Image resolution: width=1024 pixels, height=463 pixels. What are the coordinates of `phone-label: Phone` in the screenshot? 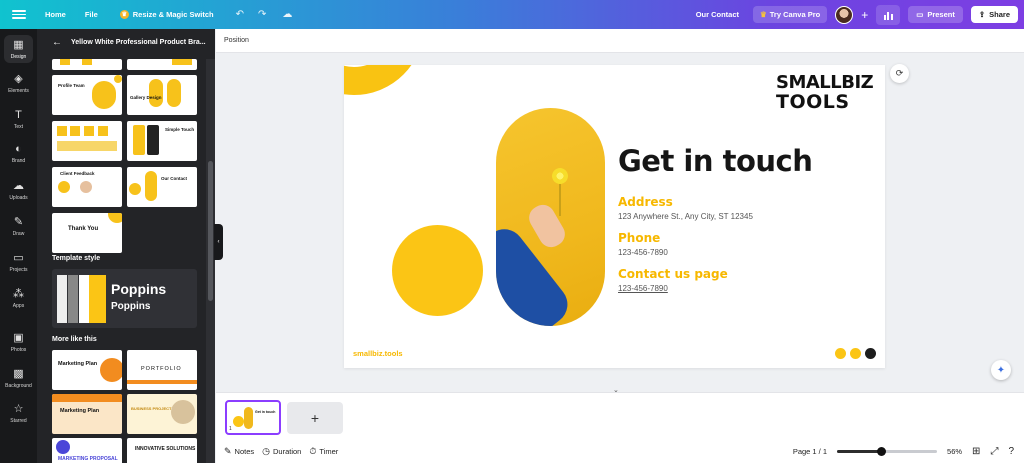 It's located at (639, 238).